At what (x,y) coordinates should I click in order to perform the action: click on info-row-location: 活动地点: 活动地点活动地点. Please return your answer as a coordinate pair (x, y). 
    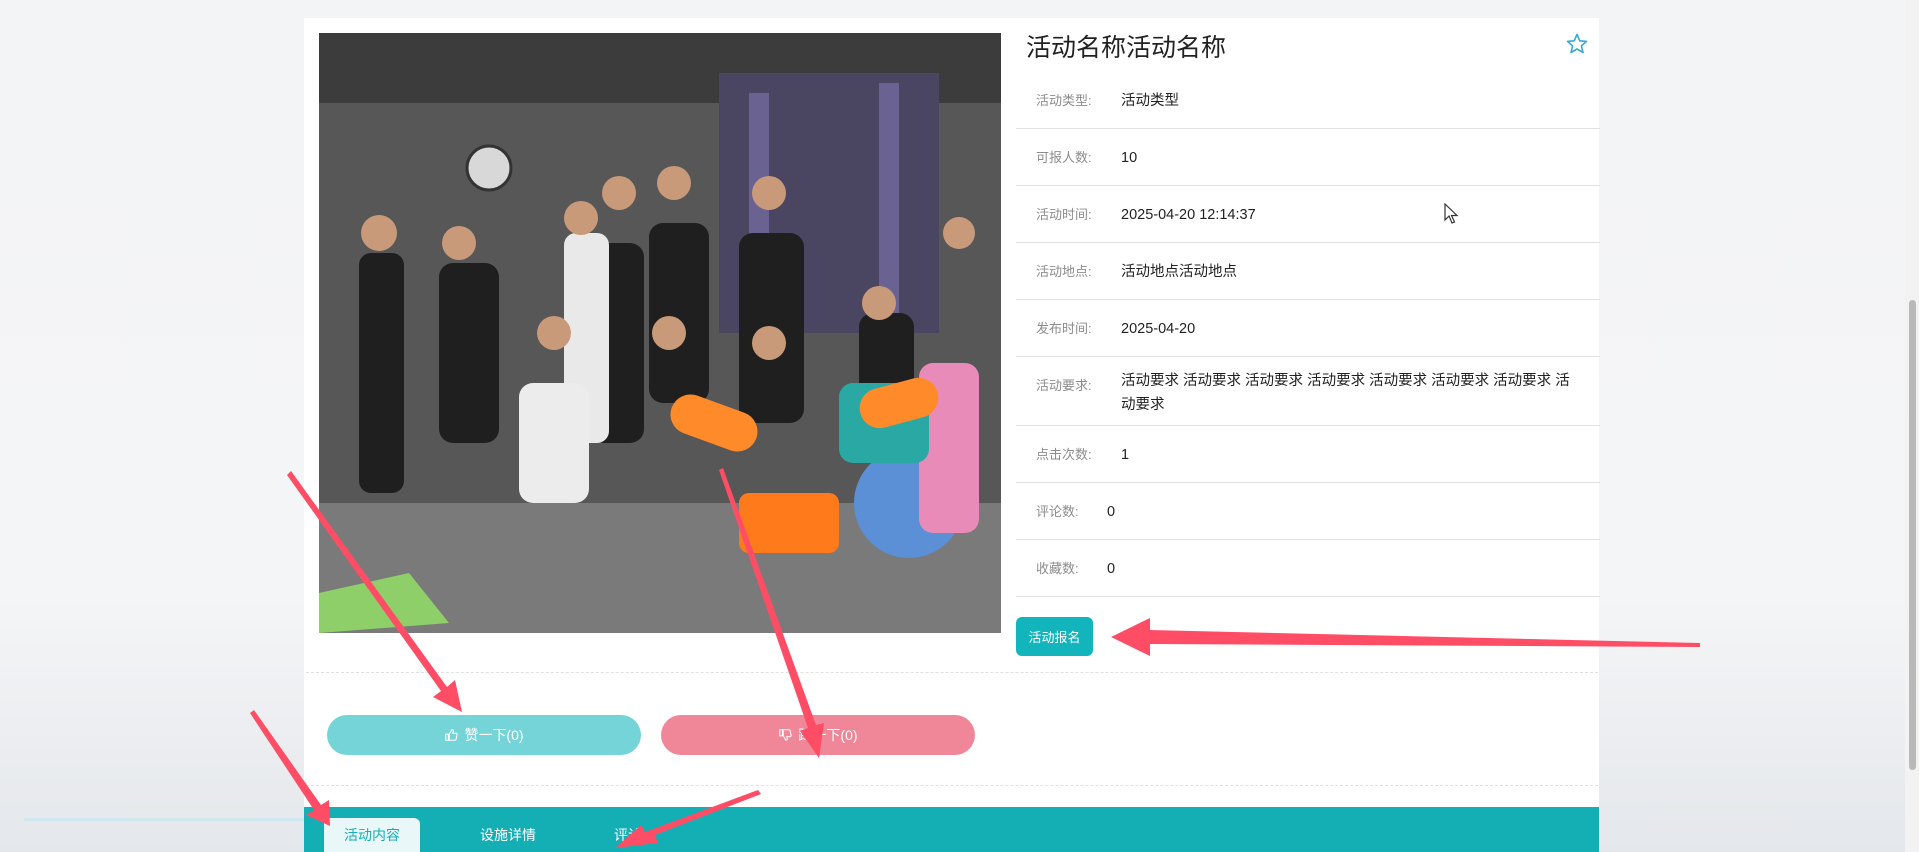
    Looking at the image, I should click on (1308, 271).